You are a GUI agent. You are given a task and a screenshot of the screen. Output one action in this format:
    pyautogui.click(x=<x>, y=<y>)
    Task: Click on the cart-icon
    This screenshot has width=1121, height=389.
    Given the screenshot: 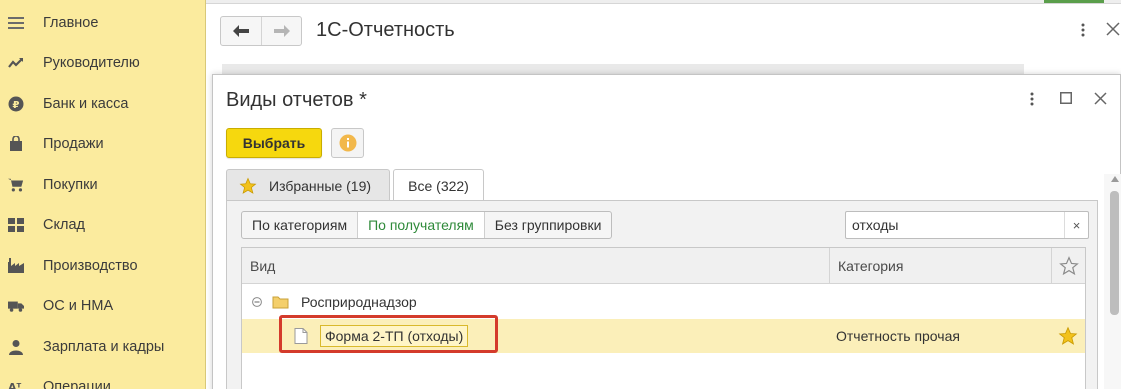 What is the action you would take?
    pyautogui.click(x=16, y=185)
    